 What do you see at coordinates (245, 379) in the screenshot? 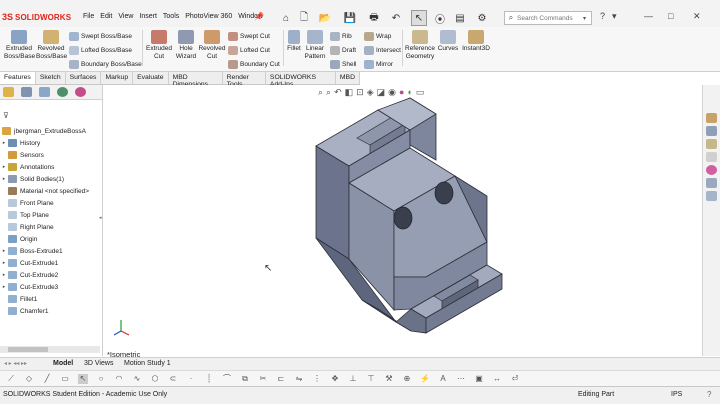
I see `offset-icon: ⧉` at bounding box center [245, 379].